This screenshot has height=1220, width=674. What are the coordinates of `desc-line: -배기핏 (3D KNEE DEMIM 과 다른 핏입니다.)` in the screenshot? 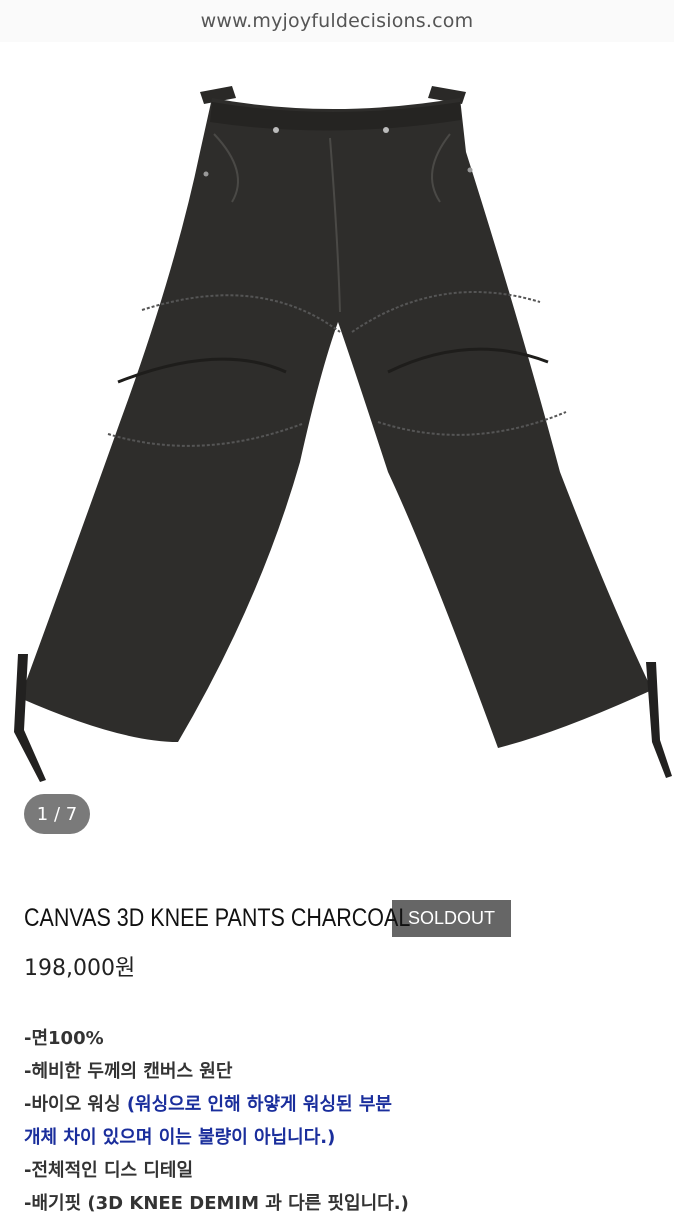 It's located at (216, 1203).